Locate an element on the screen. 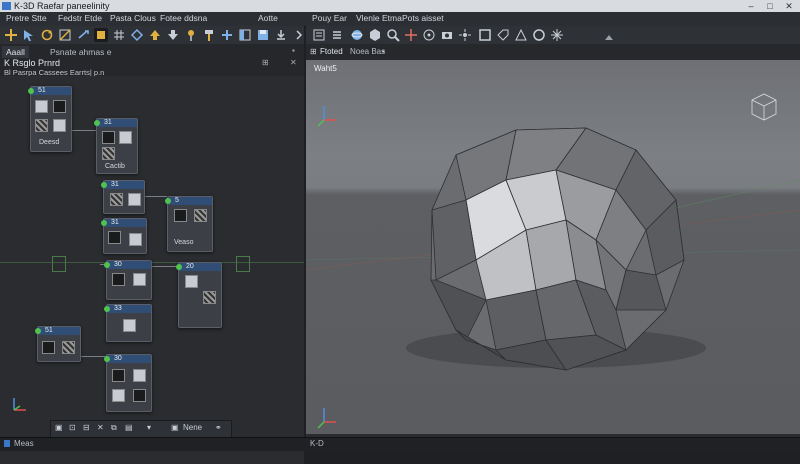 Image resolution: width=800 pixels, height=464 pixels. graph-node: 31 Cactib is located at coordinates (116, 146).